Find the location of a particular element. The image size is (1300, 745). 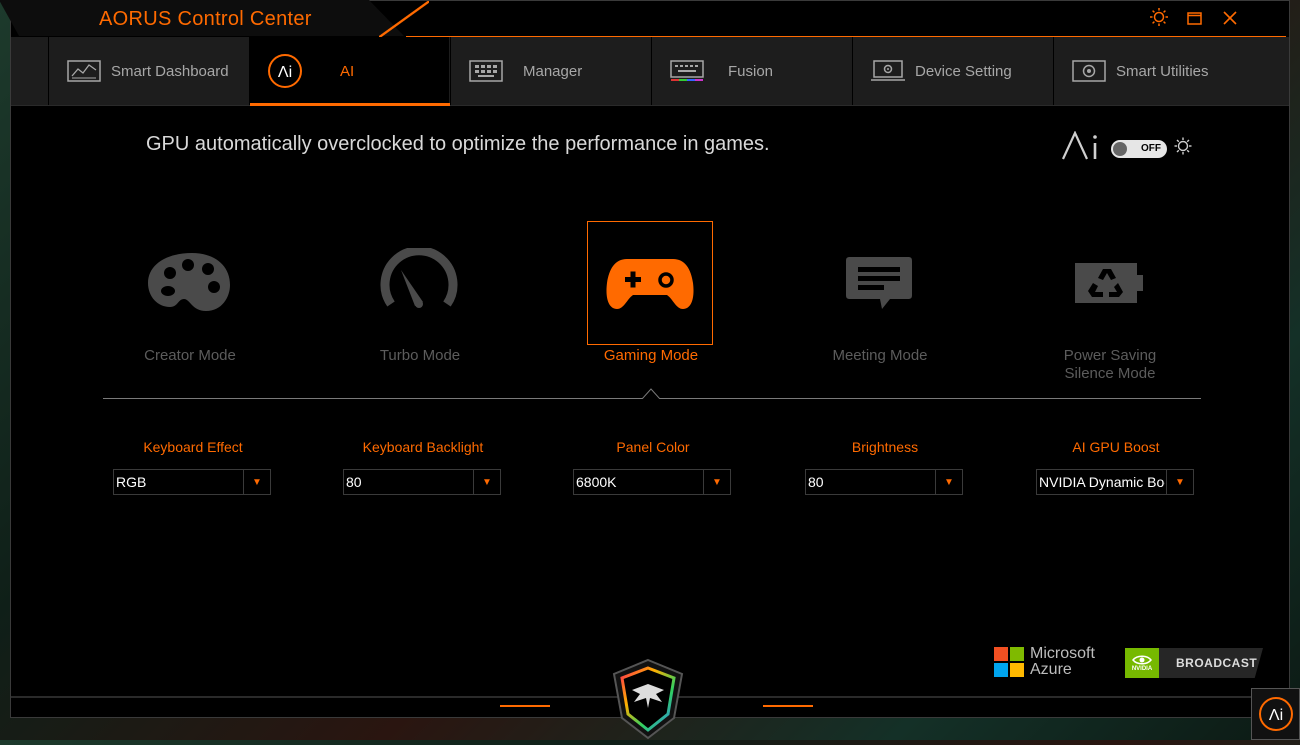

mode-label: Turbo Mode is located at coordinates (420, 355).